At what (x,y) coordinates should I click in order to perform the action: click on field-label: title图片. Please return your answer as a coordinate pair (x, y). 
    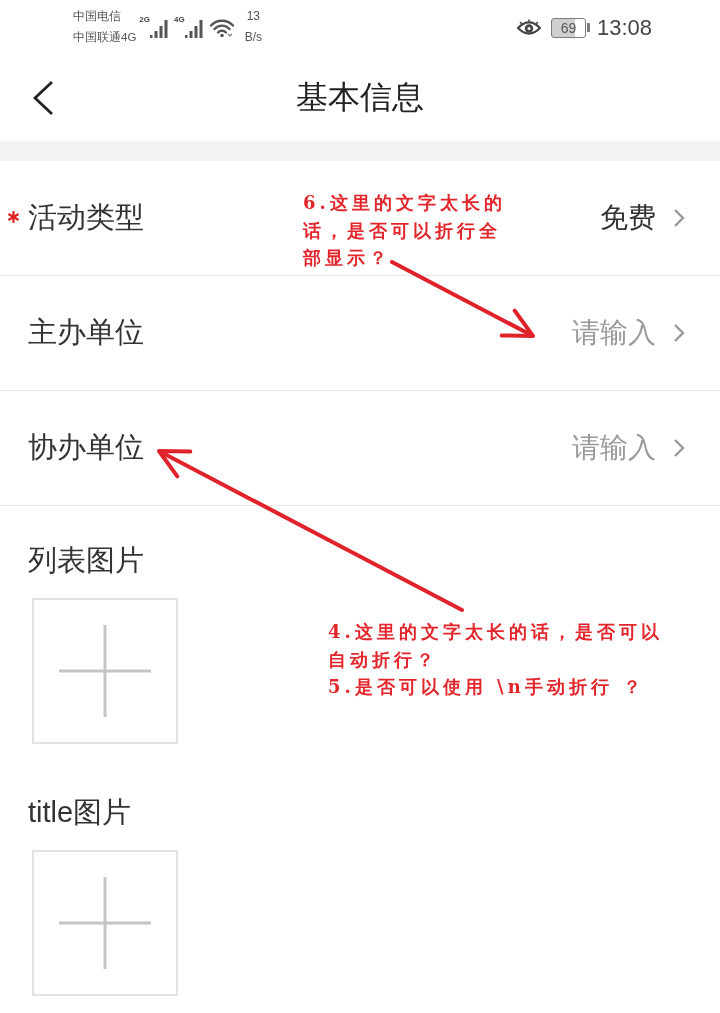
    Looking at the image, I should click on (80, 812).